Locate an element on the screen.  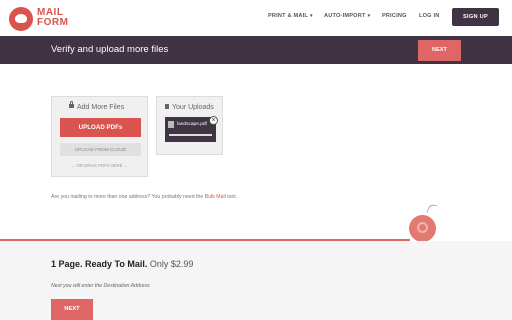
nav-auto-import: AUTO-IMPORT ▾ is located at coordinates (347, 16).